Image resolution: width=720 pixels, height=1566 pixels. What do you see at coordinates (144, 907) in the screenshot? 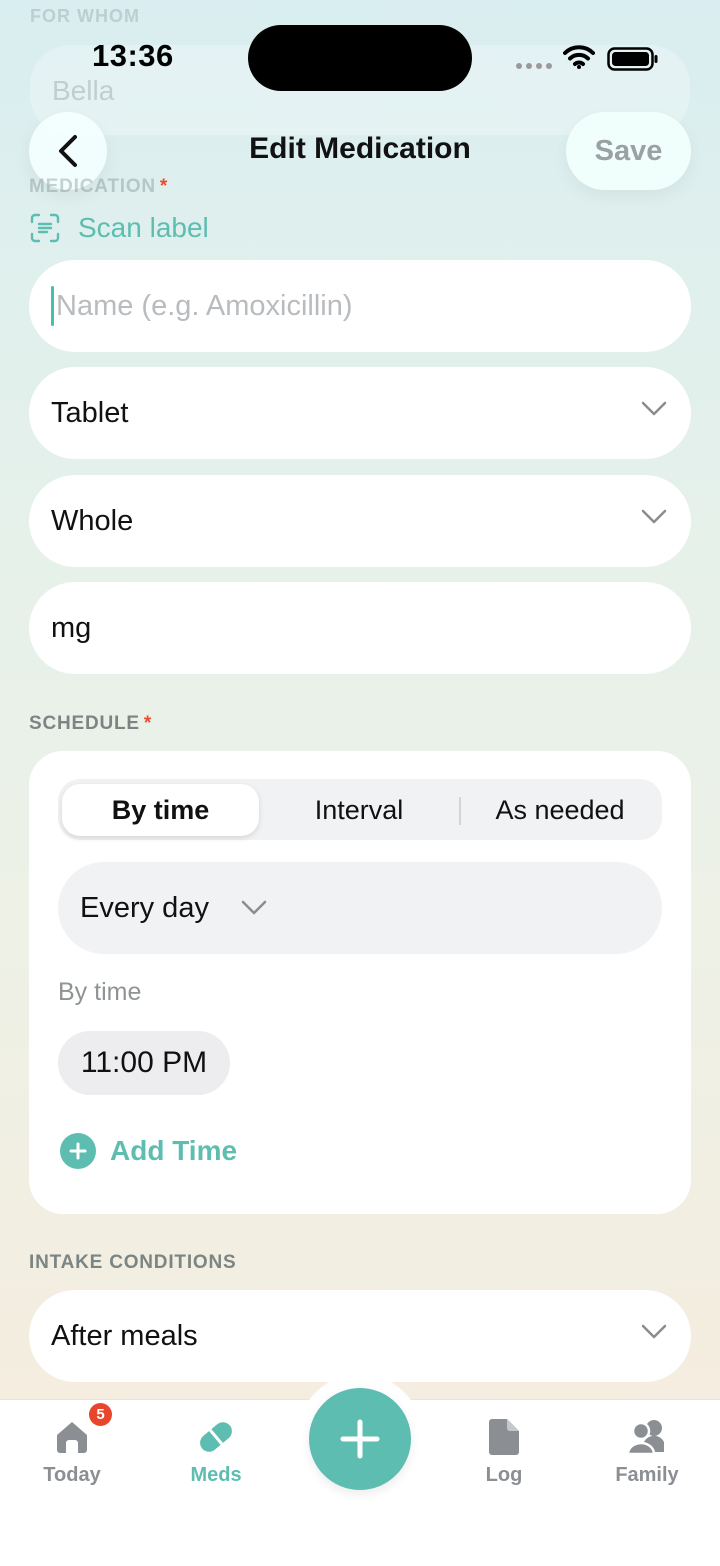
I see `frequency-value: Every day` at bounding box center [144, 907].